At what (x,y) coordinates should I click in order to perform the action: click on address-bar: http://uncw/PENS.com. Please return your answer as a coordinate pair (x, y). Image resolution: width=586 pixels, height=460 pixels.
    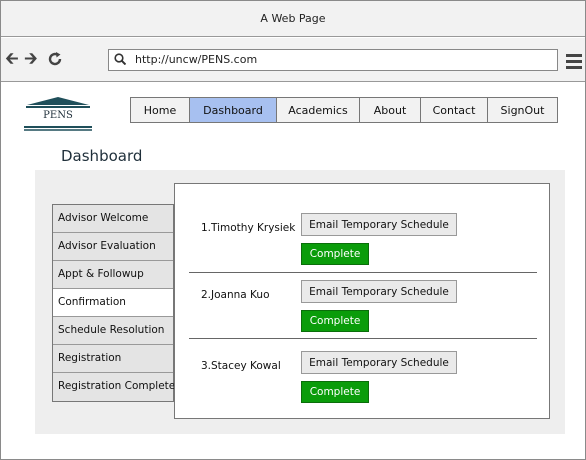
    Looking at the image, I should click on (333, 60).